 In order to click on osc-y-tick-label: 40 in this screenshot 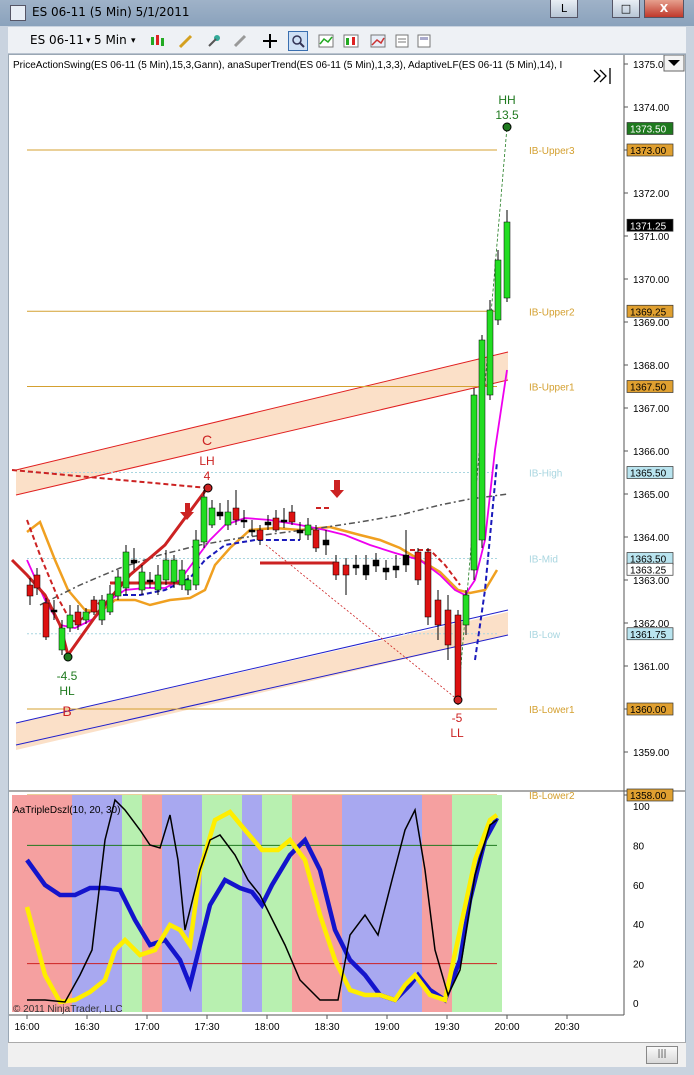, I will do `click(639, 925)`.